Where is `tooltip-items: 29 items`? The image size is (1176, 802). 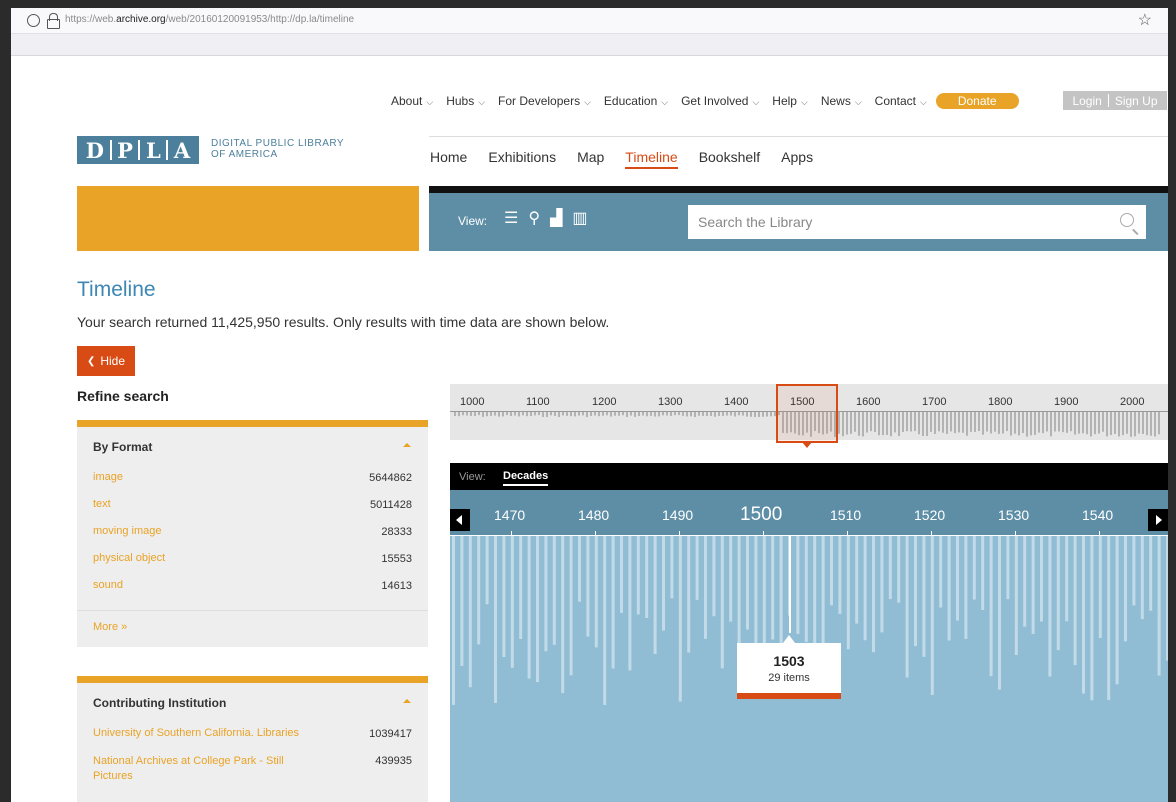 tooltip-items: 29 items is located at coordinates (789, 678).